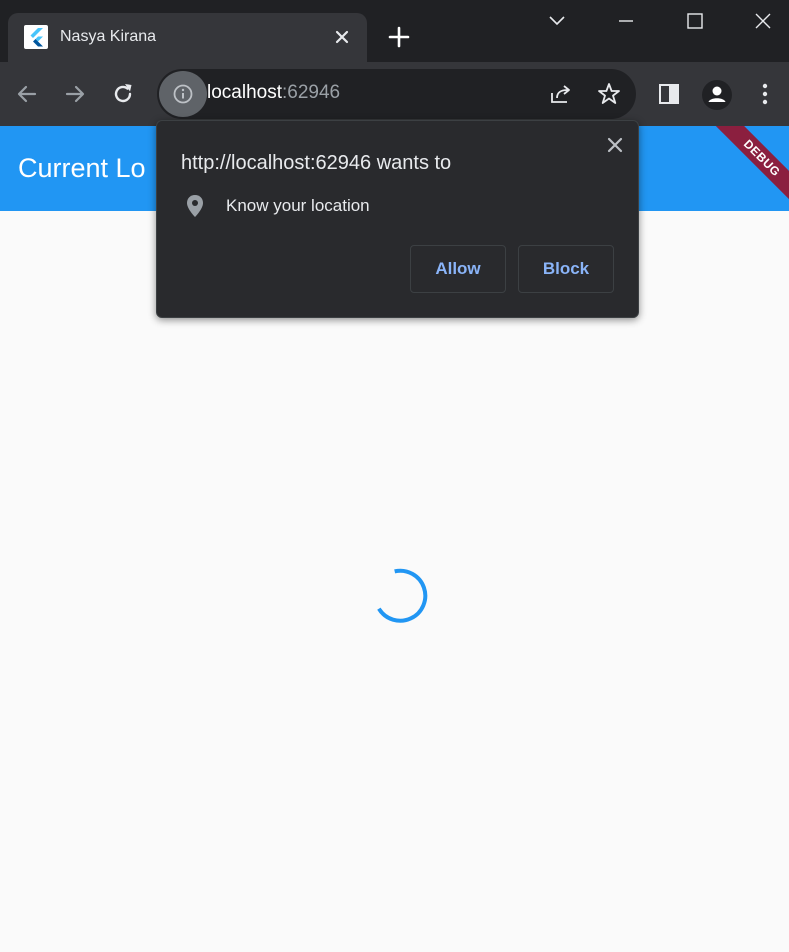 This screenshot has height=952, width=789. I want to click on url-port: :62946, so click(311, 92).